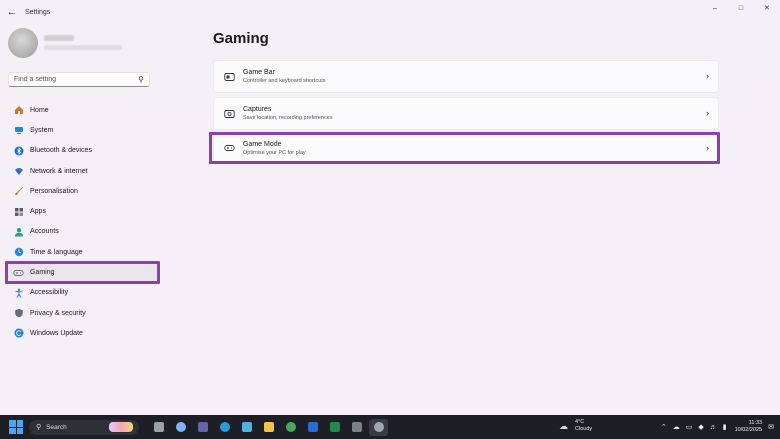 The width and height of the screenshot is (780, 439). What do you see at coordinates (18, 150) in the screenshot?
I see `bluetooth-icon` at bounding box center [18, 150].